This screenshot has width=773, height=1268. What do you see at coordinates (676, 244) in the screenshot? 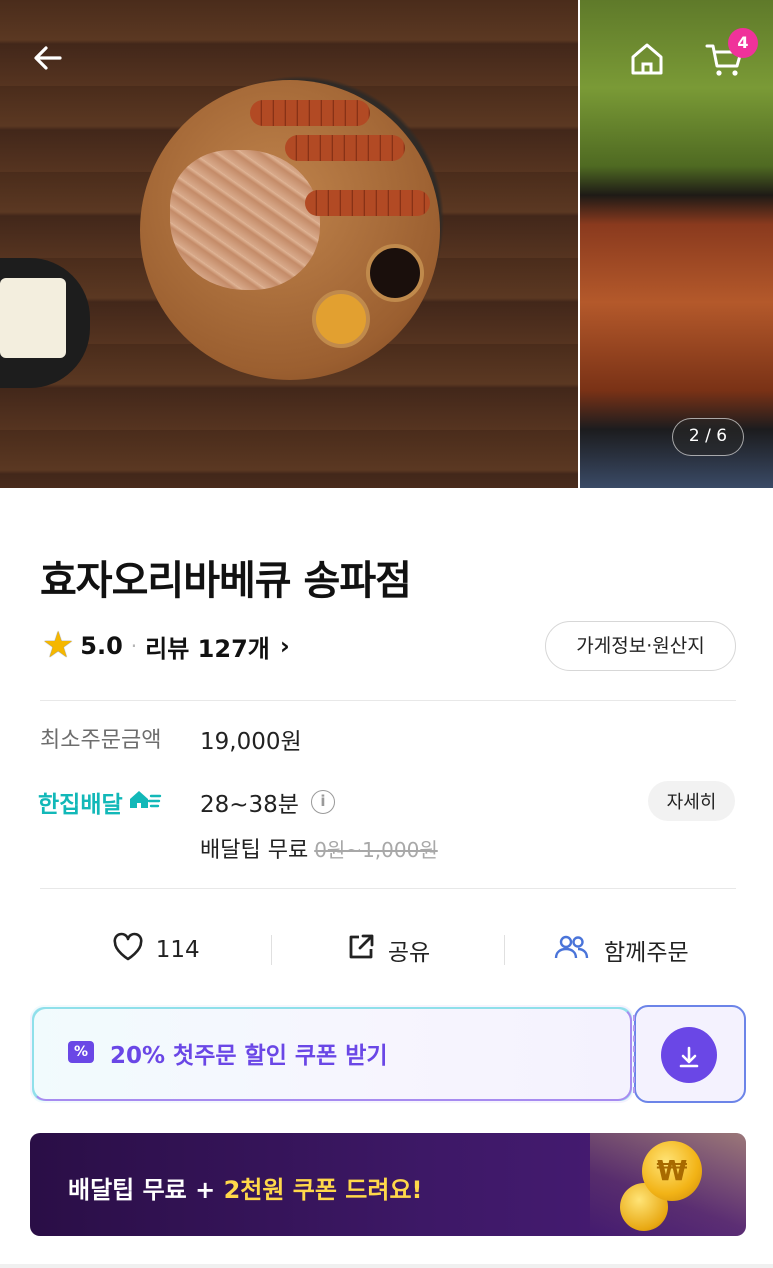
I see `food-photo-next` at bounding box center [676, 244].